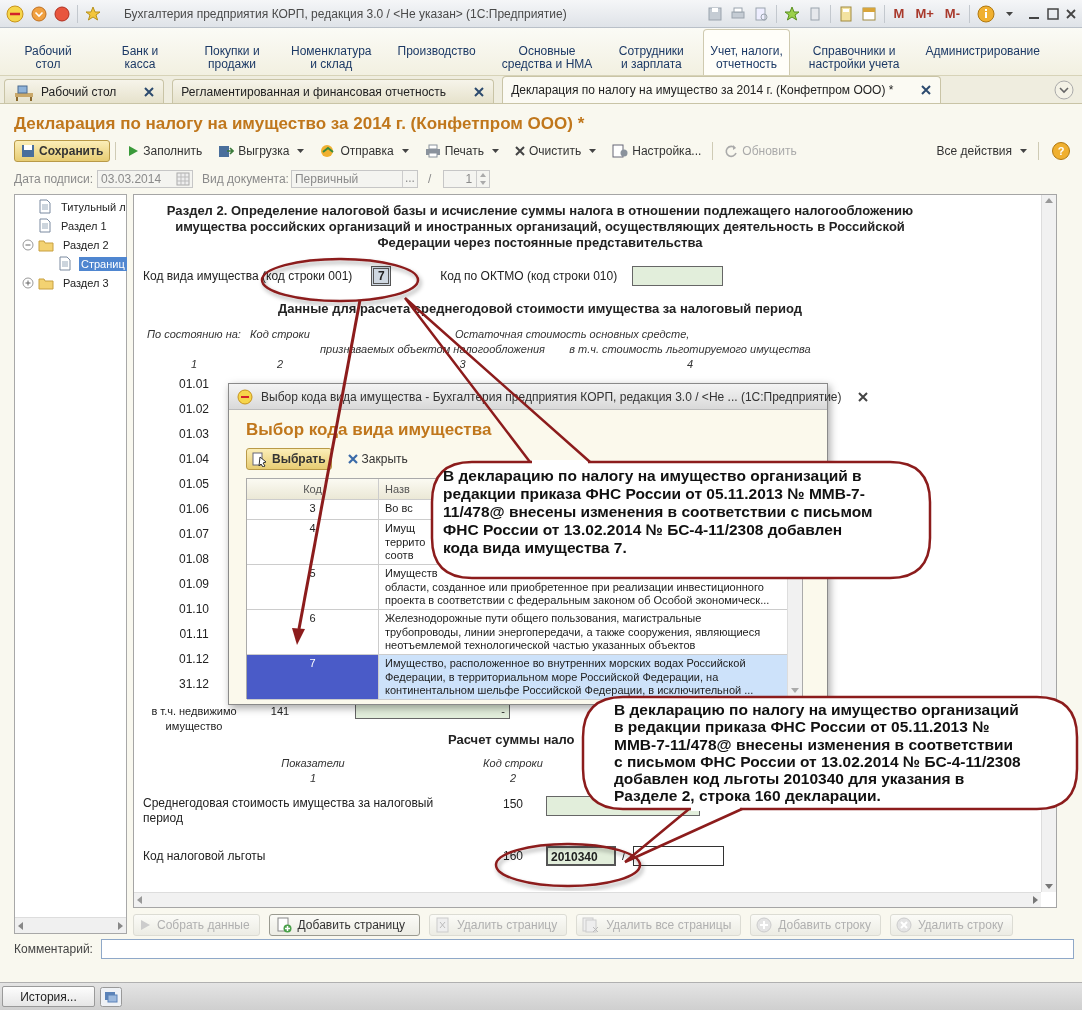  Describe the element at coordinates (331, 52) in the screenshot. I see `section-tab: Номенклатура и склад` at that location.